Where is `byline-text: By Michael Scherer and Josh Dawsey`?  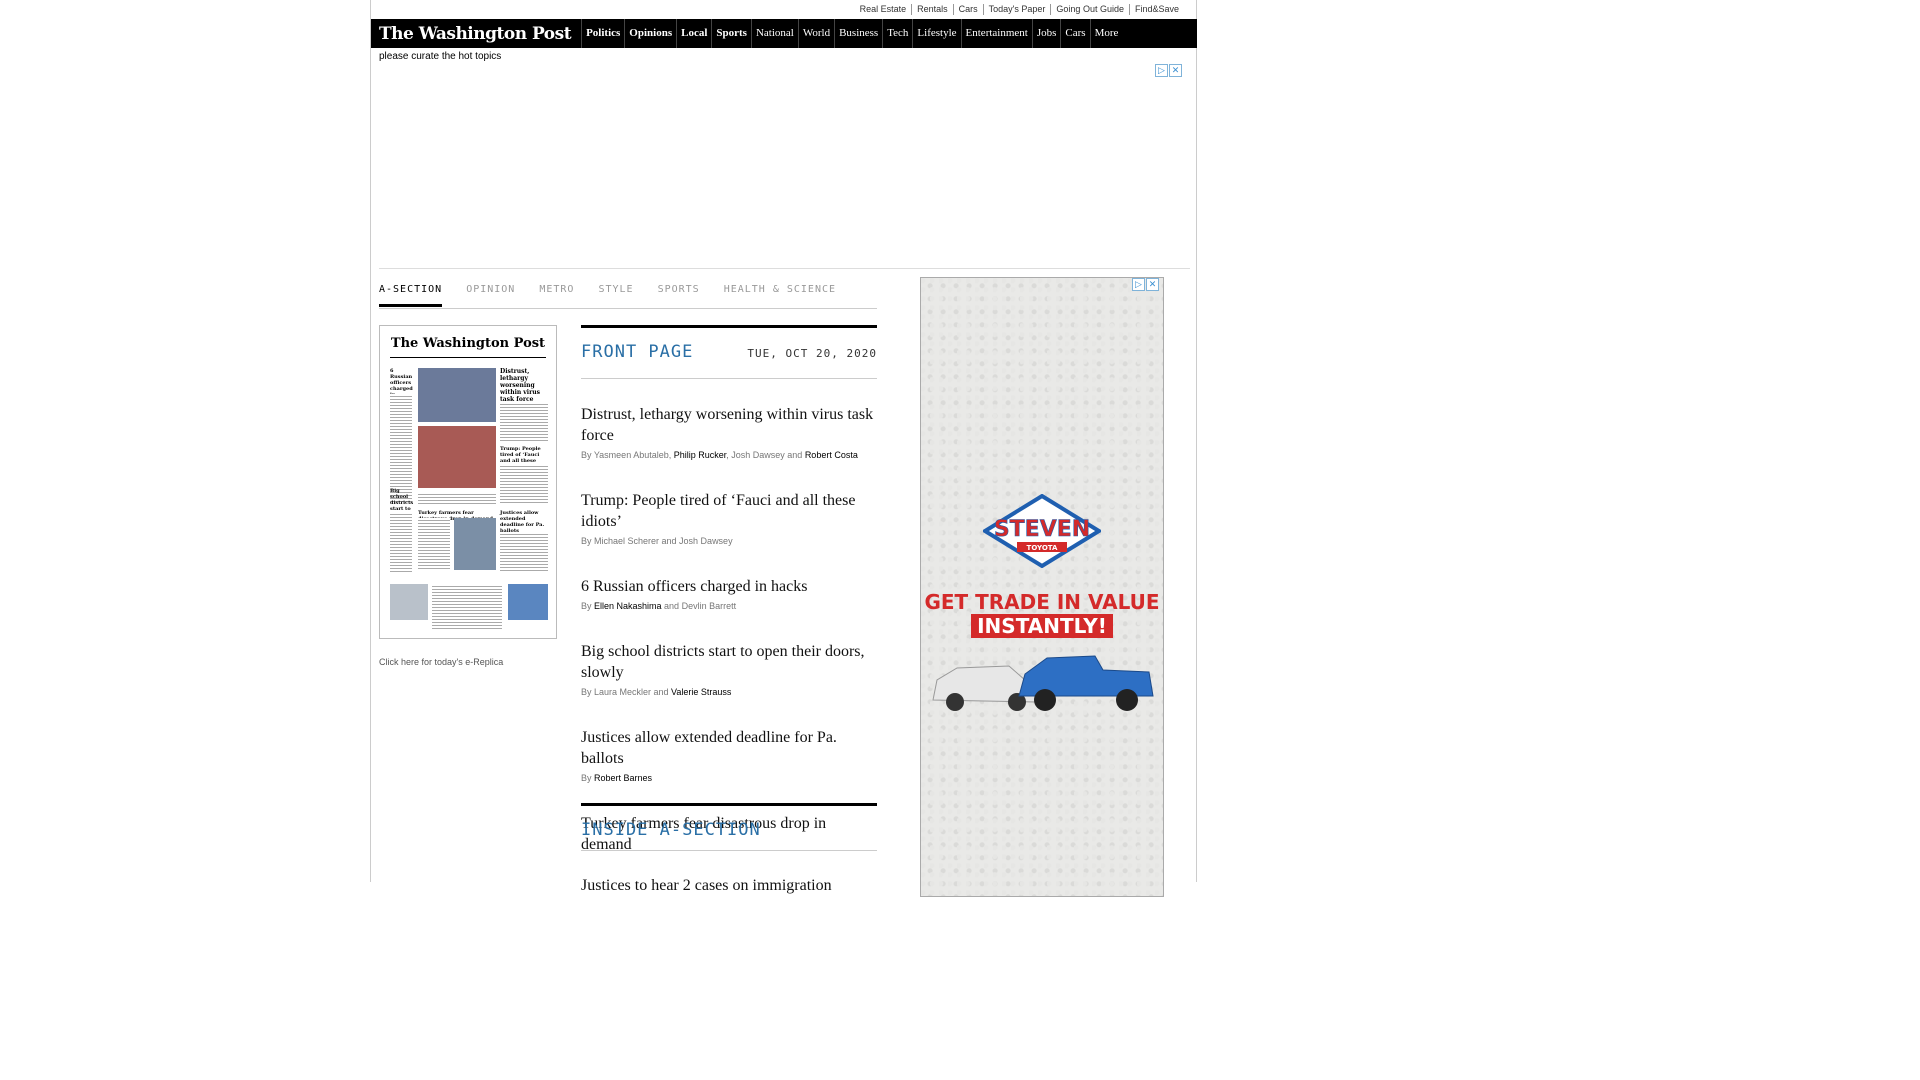
byline-text: By Michael Scherer and Josh Dawsey is located at coordinates (657, 541).